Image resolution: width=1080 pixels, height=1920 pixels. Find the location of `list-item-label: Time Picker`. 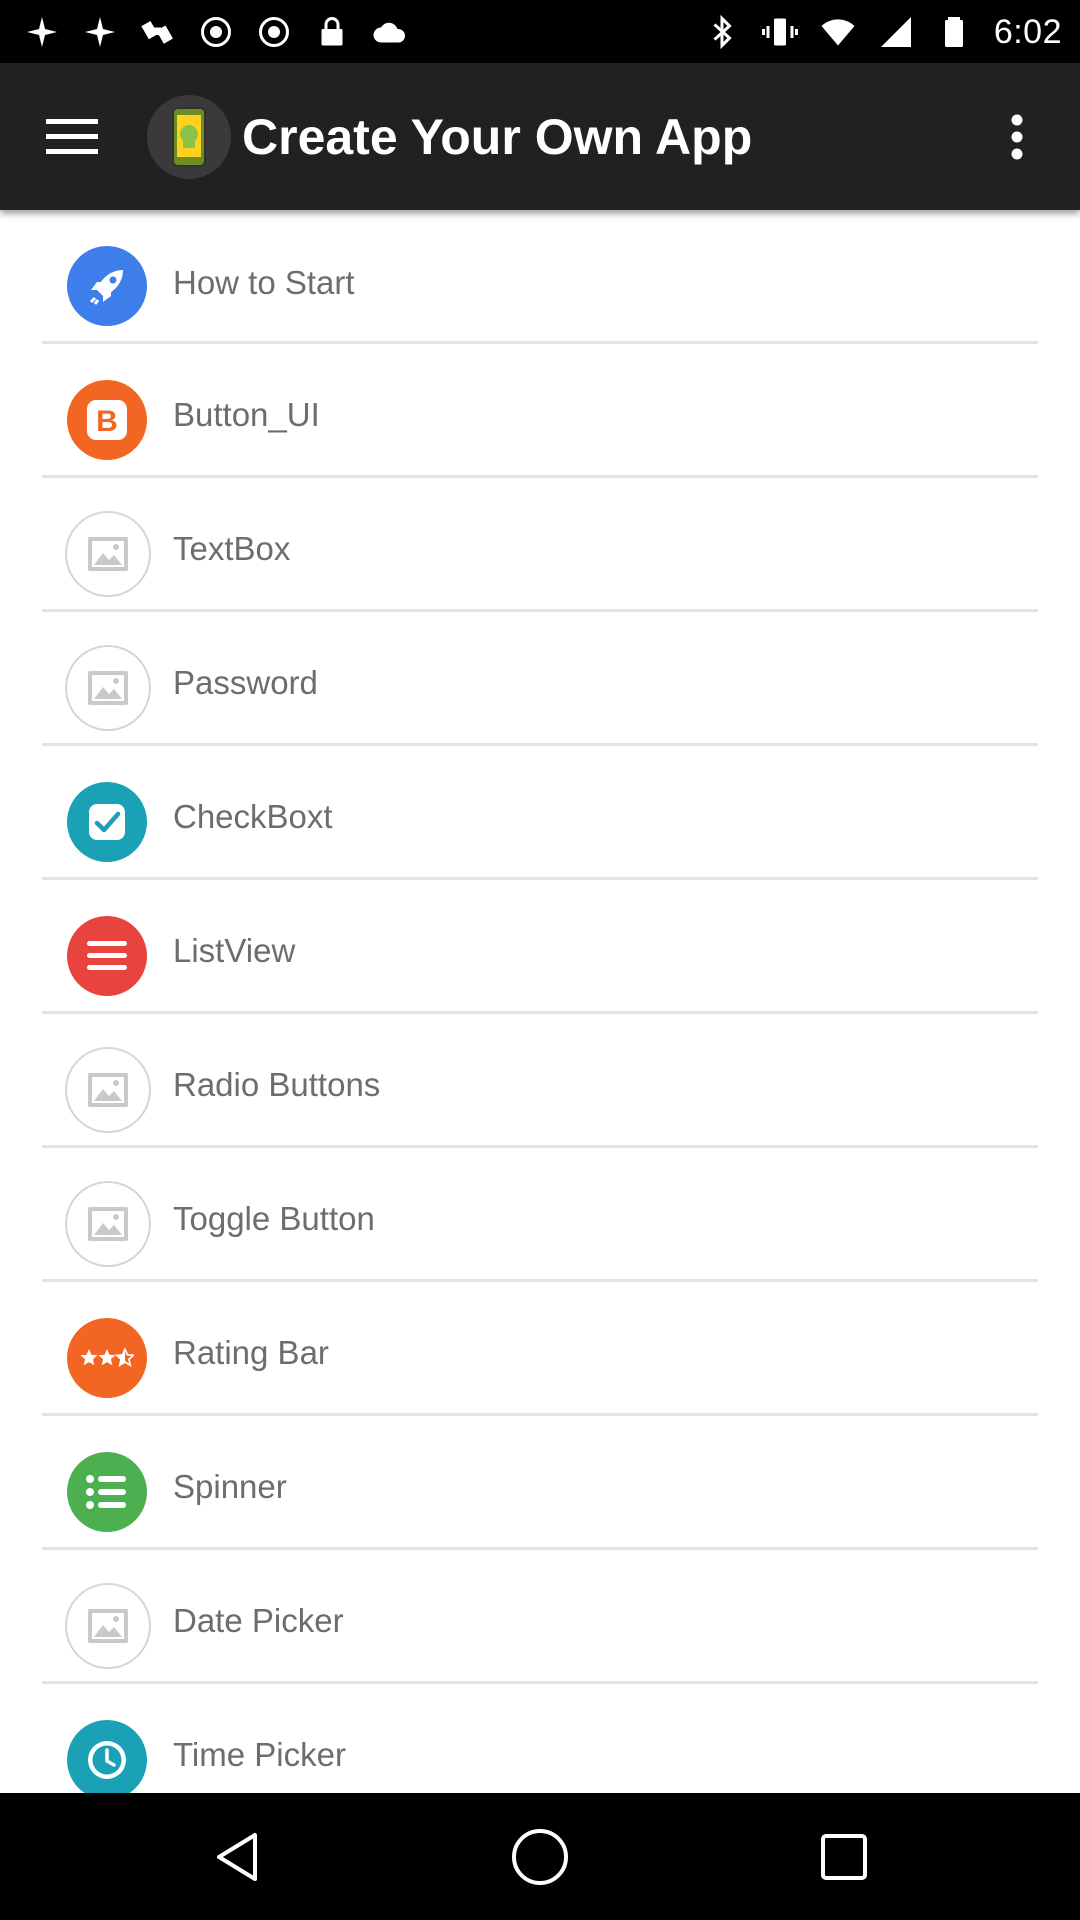

list-item-label: Time Picker is located at coordinates (259, 1754).